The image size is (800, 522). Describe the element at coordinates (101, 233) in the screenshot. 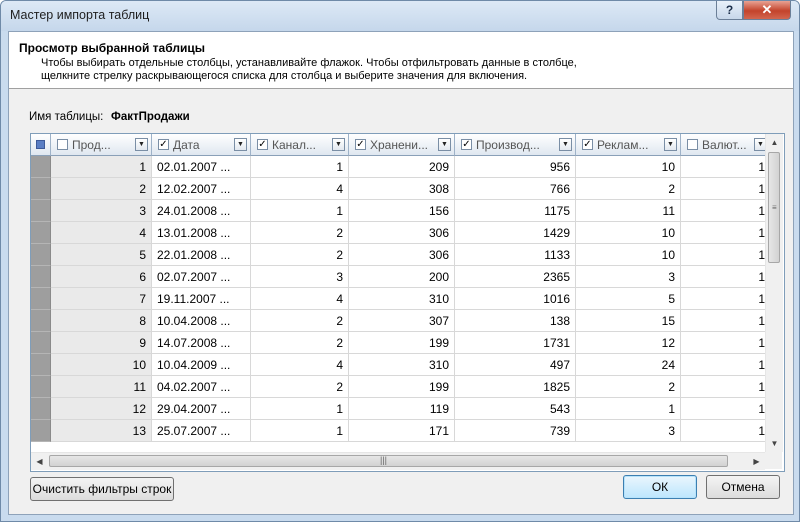

I see `table-cell: 4` at that location.